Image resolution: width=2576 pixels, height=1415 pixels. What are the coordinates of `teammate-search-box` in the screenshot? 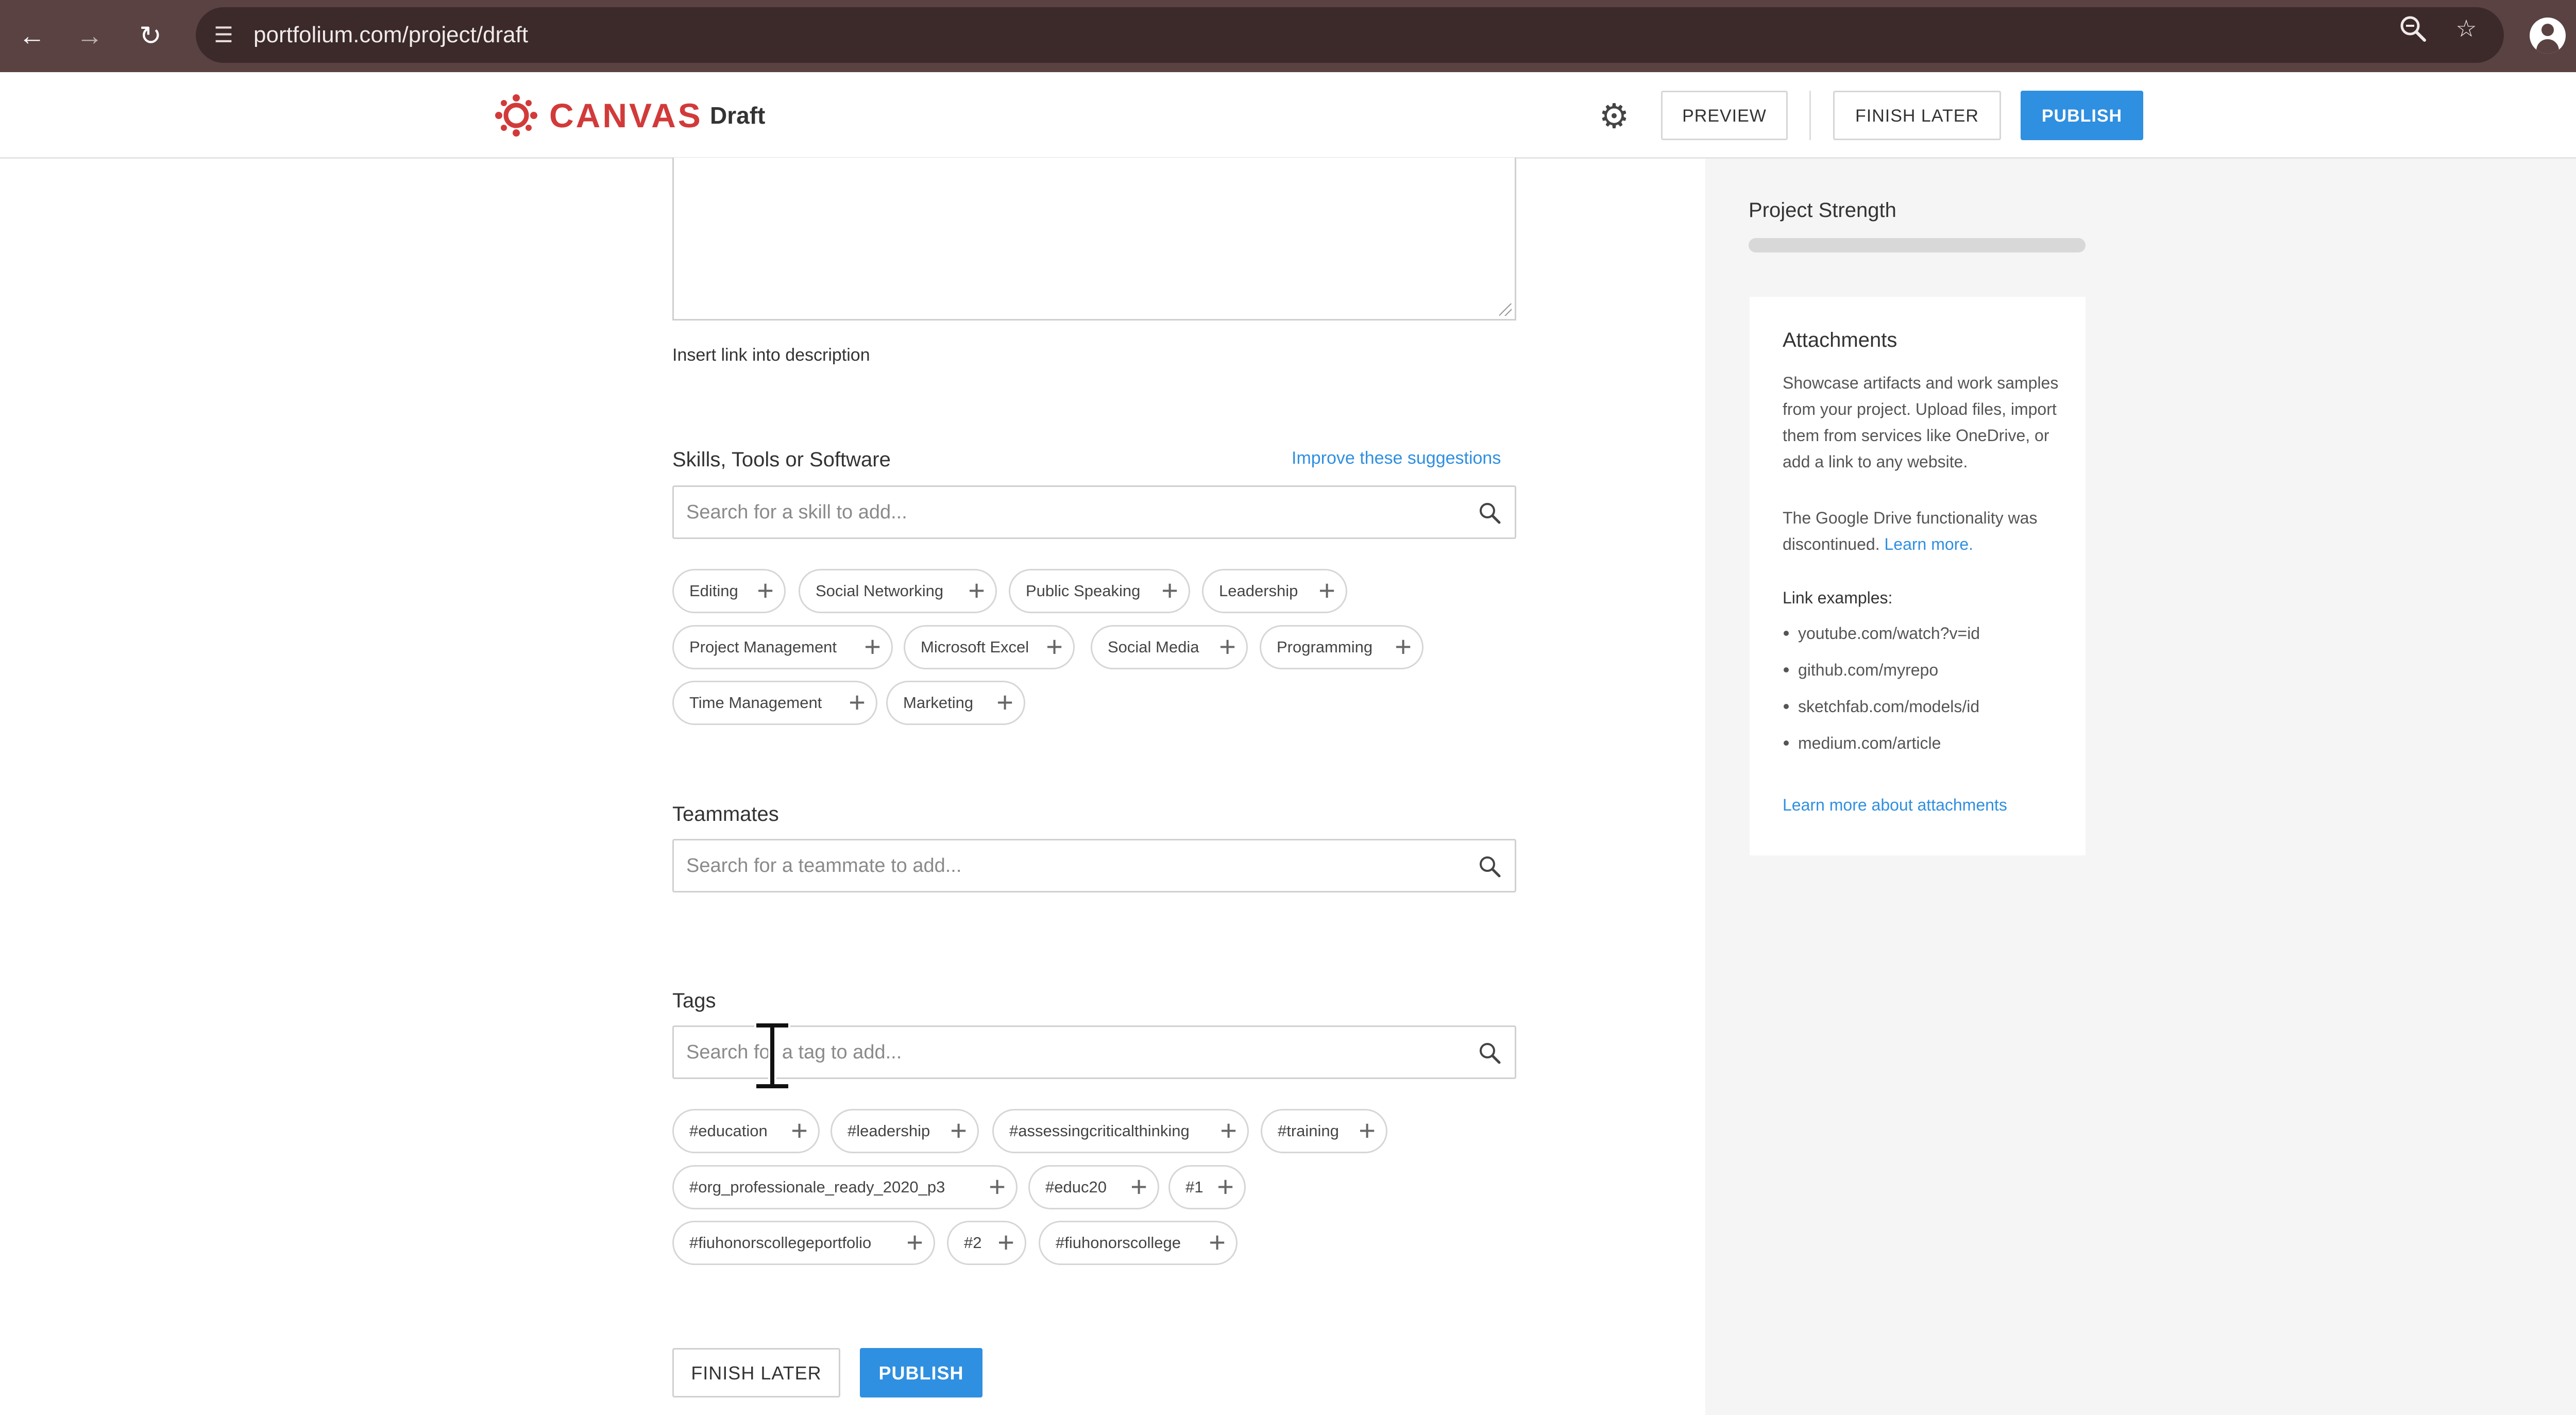 It's located at (1094, 865).